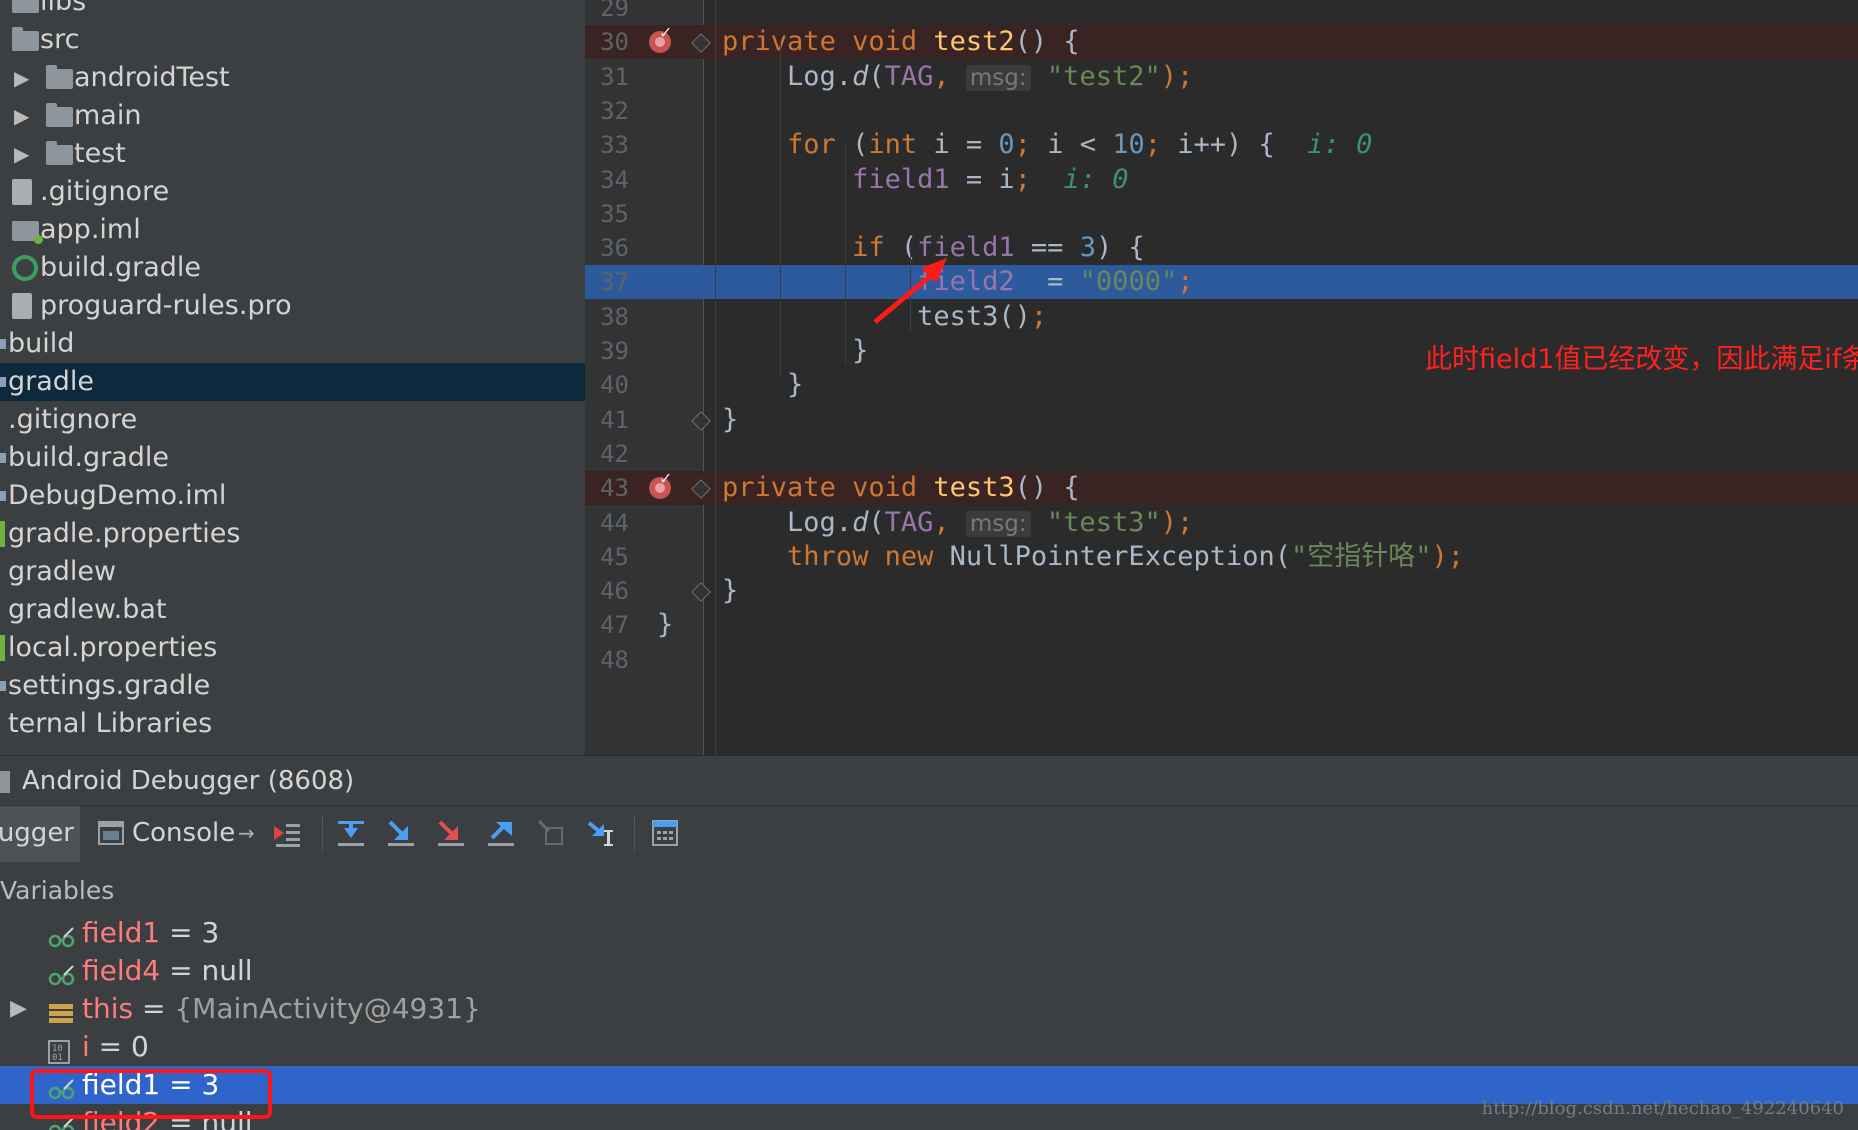  What do you see at coordinates (166, 305) in the screenshot?
I see `tree-item-label: proguard-rules.pro` at bounding box center [166, 305].